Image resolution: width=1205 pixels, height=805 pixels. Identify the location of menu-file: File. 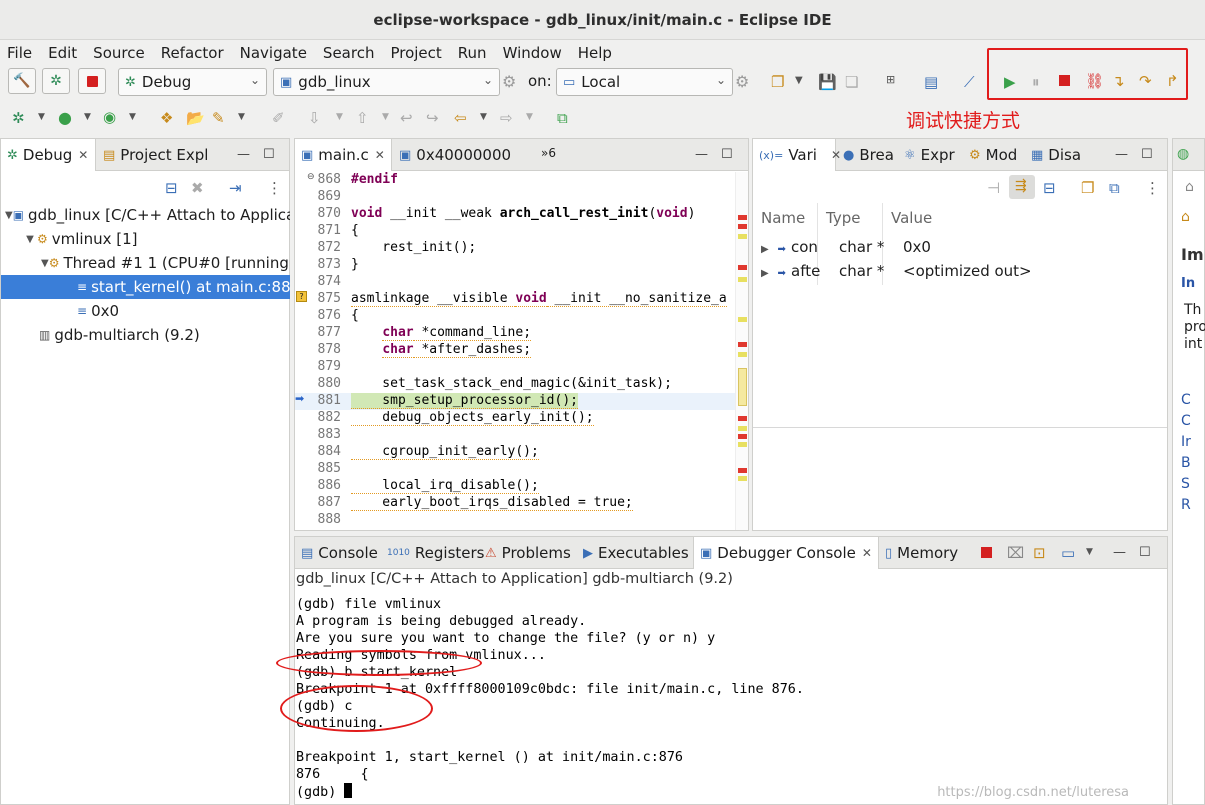
(19, 53).